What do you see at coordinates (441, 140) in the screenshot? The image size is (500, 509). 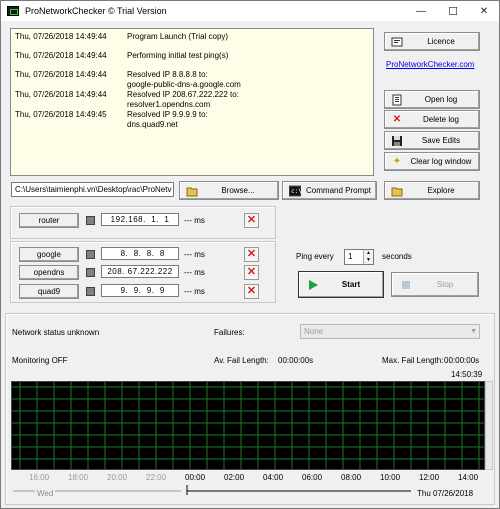 I see `save-edits-label: Save Edits` at bounding box center [441, 140].